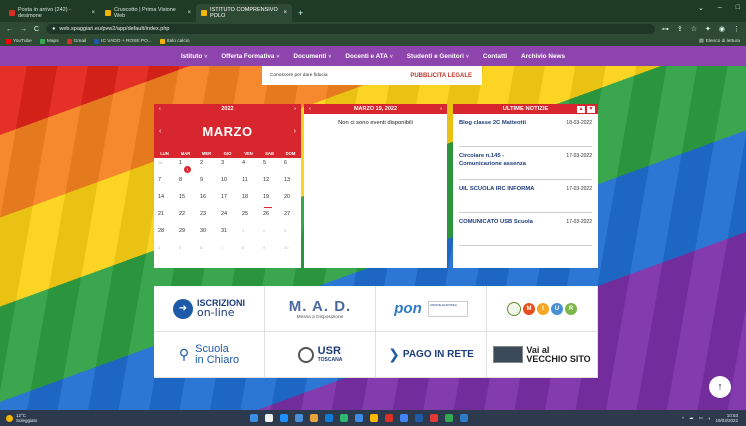 This screenshot has width=746, height=426. Describe the element at coordinates (248, 183) in the screenshot. I see `calendar-day: 11` at that location.